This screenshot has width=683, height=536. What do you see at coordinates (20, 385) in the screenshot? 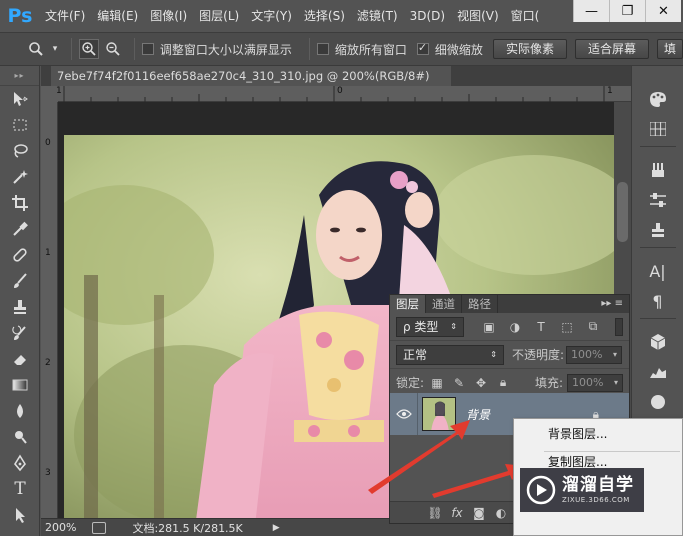
I see `gradient-tool-icon` at bounding box center [20, 385].